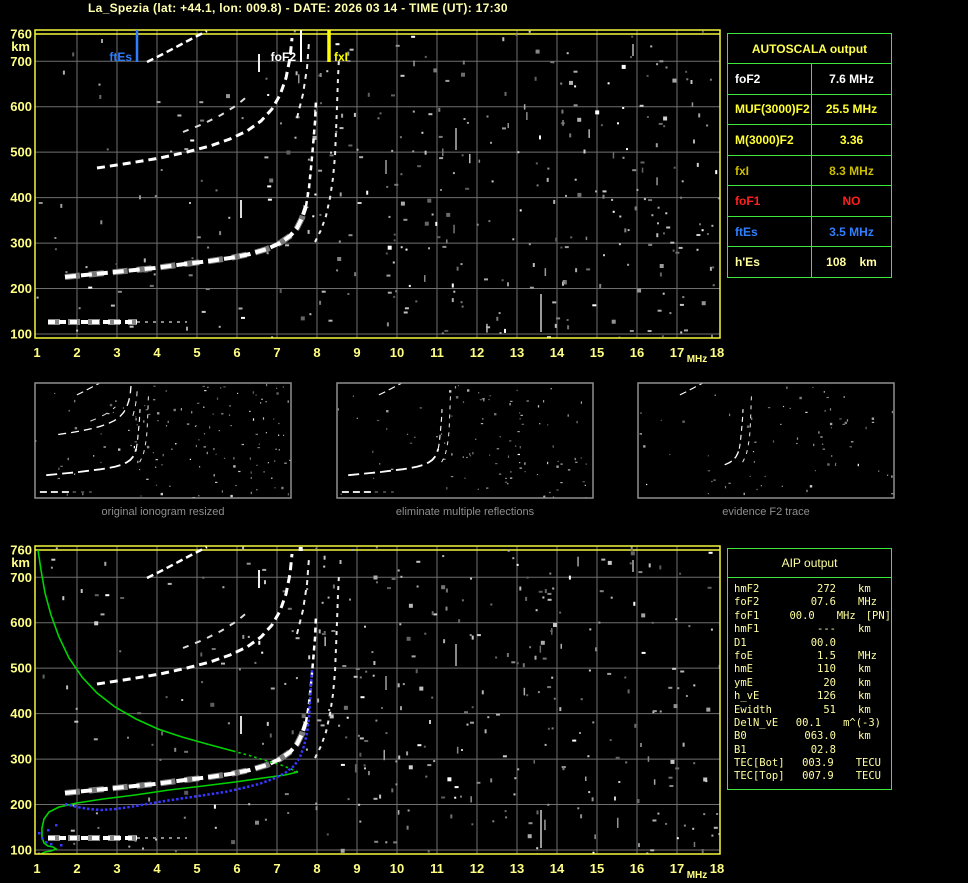 The width and height of the screenshot is (968, 883). Describe the element at coordinates (196, 352) in the screenshot. I see `svg-text: 5` at that location.